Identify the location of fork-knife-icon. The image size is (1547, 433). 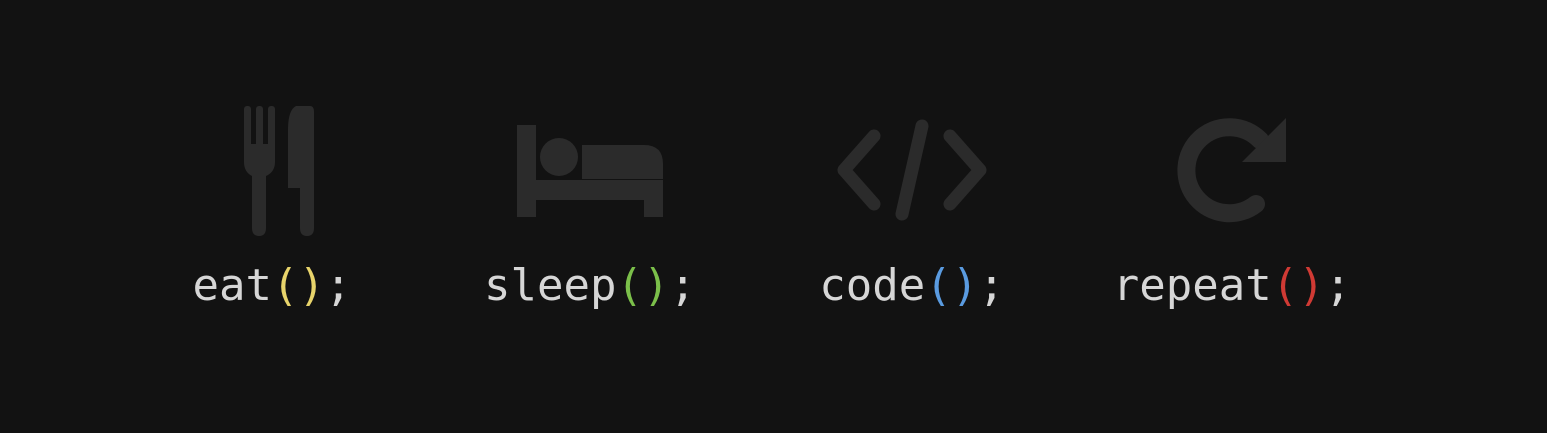
(279, 171).